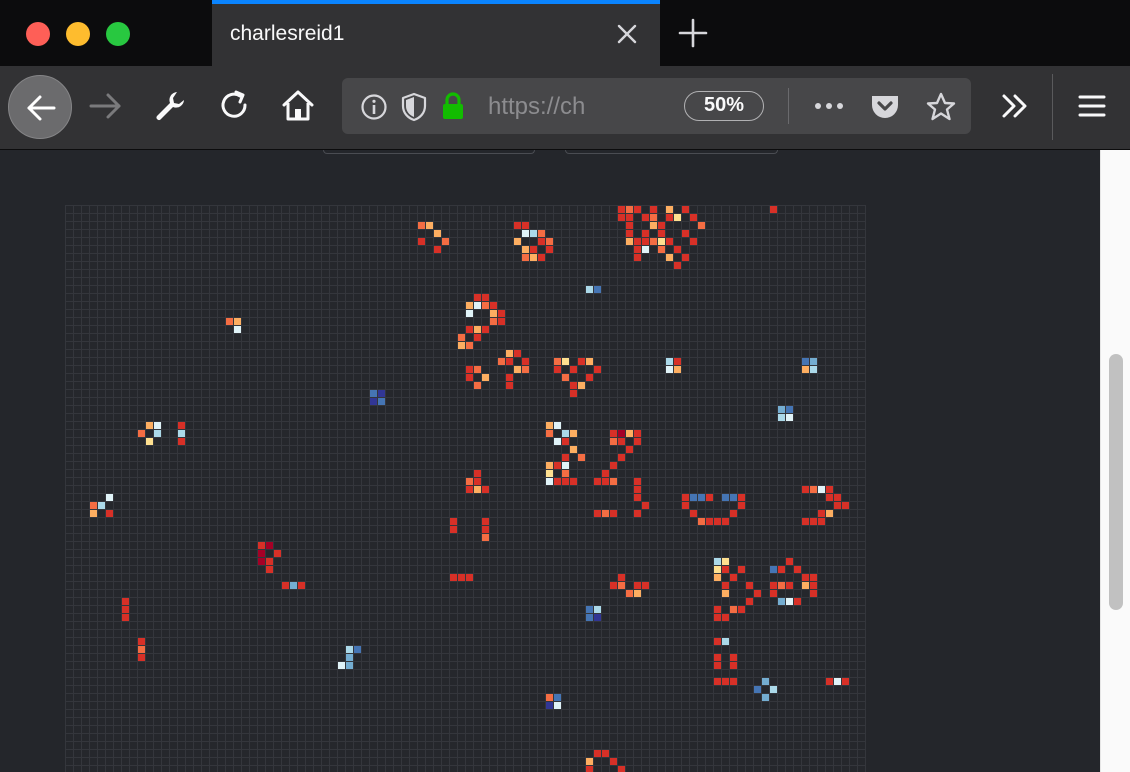 The width and height of the screenshot is (1130, 772). I want to click on back-button, so click(40, 107).